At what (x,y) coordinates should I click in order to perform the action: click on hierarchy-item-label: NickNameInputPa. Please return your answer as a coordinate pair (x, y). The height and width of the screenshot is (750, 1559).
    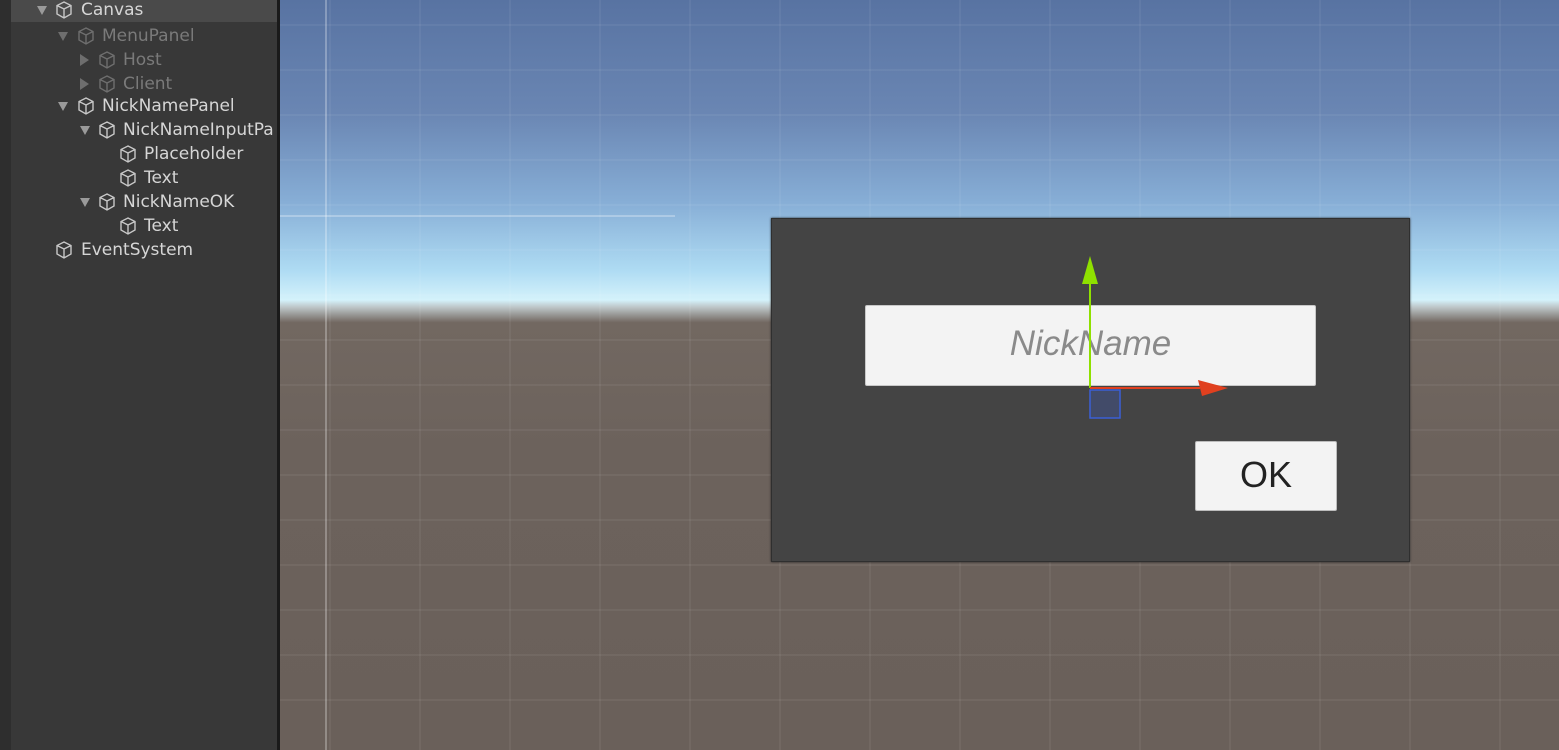
    Looking at the image, I should click on (198, 130).